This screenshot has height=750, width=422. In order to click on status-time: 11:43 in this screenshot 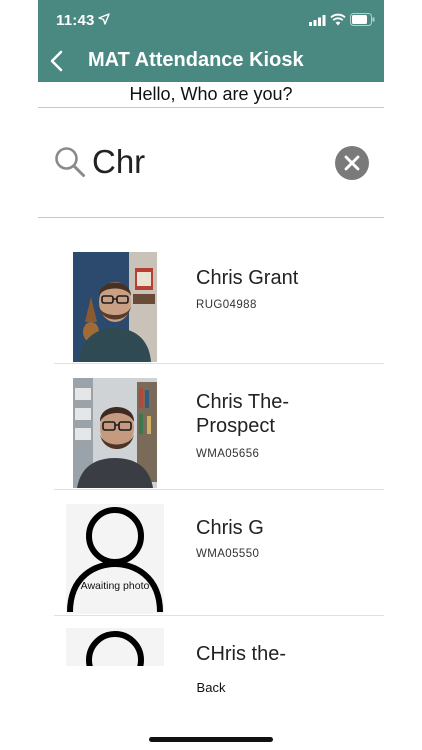, I will do `click(75, 20)`.